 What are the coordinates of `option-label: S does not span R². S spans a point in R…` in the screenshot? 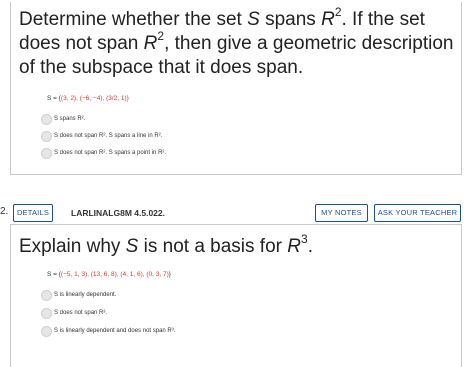 It's located at (110, 153).